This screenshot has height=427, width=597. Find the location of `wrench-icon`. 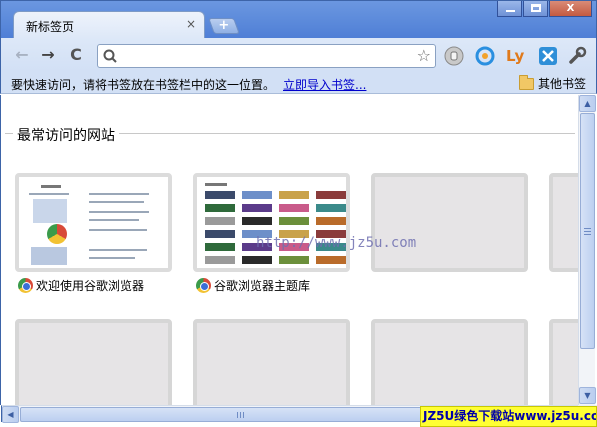

wrench-icon is located at coordinates (578, 56).